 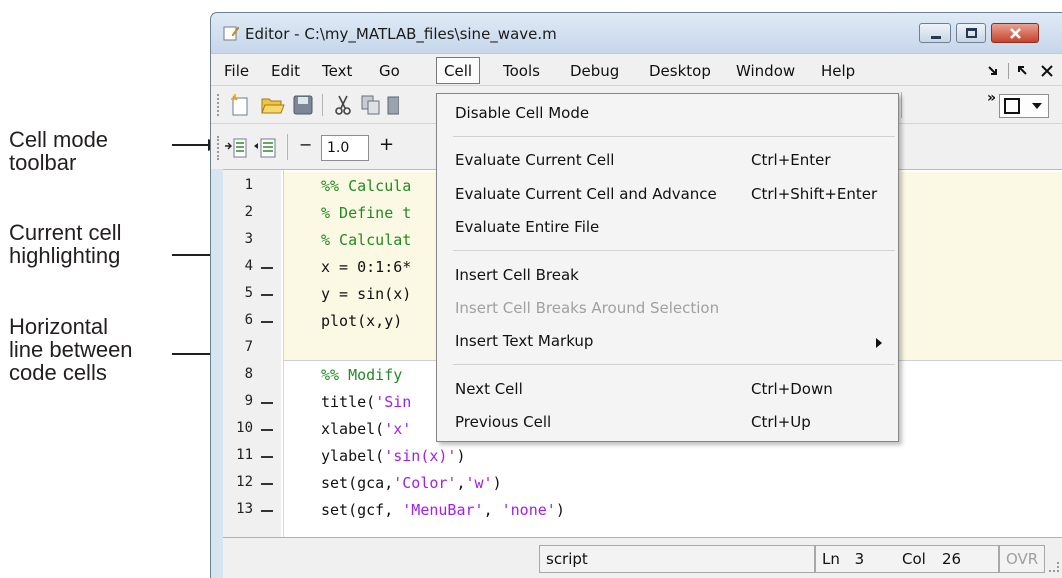 What do you see at coordinates (1023, 71) in the screenshot?
I see `undock-icon` at bounding box center [1023, 71].